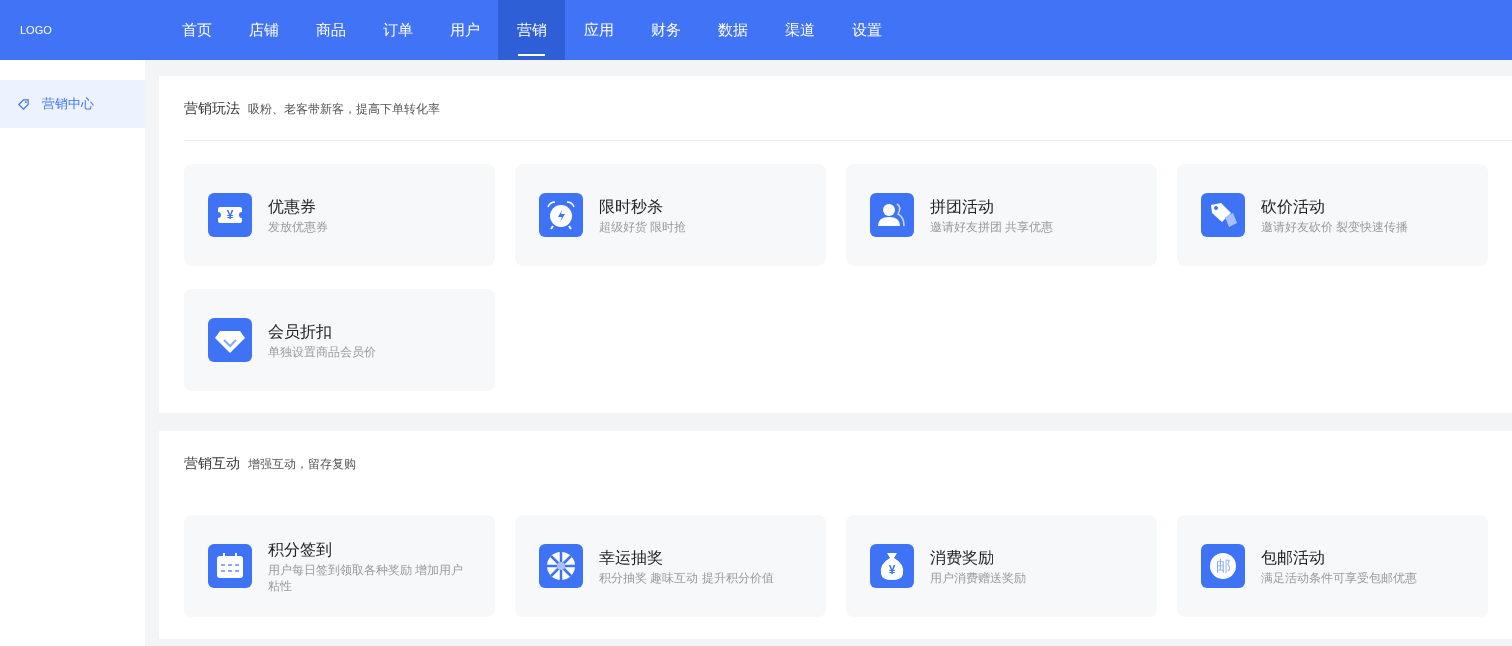 The height and width of the screenshot is (646, 1512). Describe the element at coordinates (687, 578) in the screenshot. I see `card-description: 积分抽奖 趣味互动 提升积分价值` at that location.